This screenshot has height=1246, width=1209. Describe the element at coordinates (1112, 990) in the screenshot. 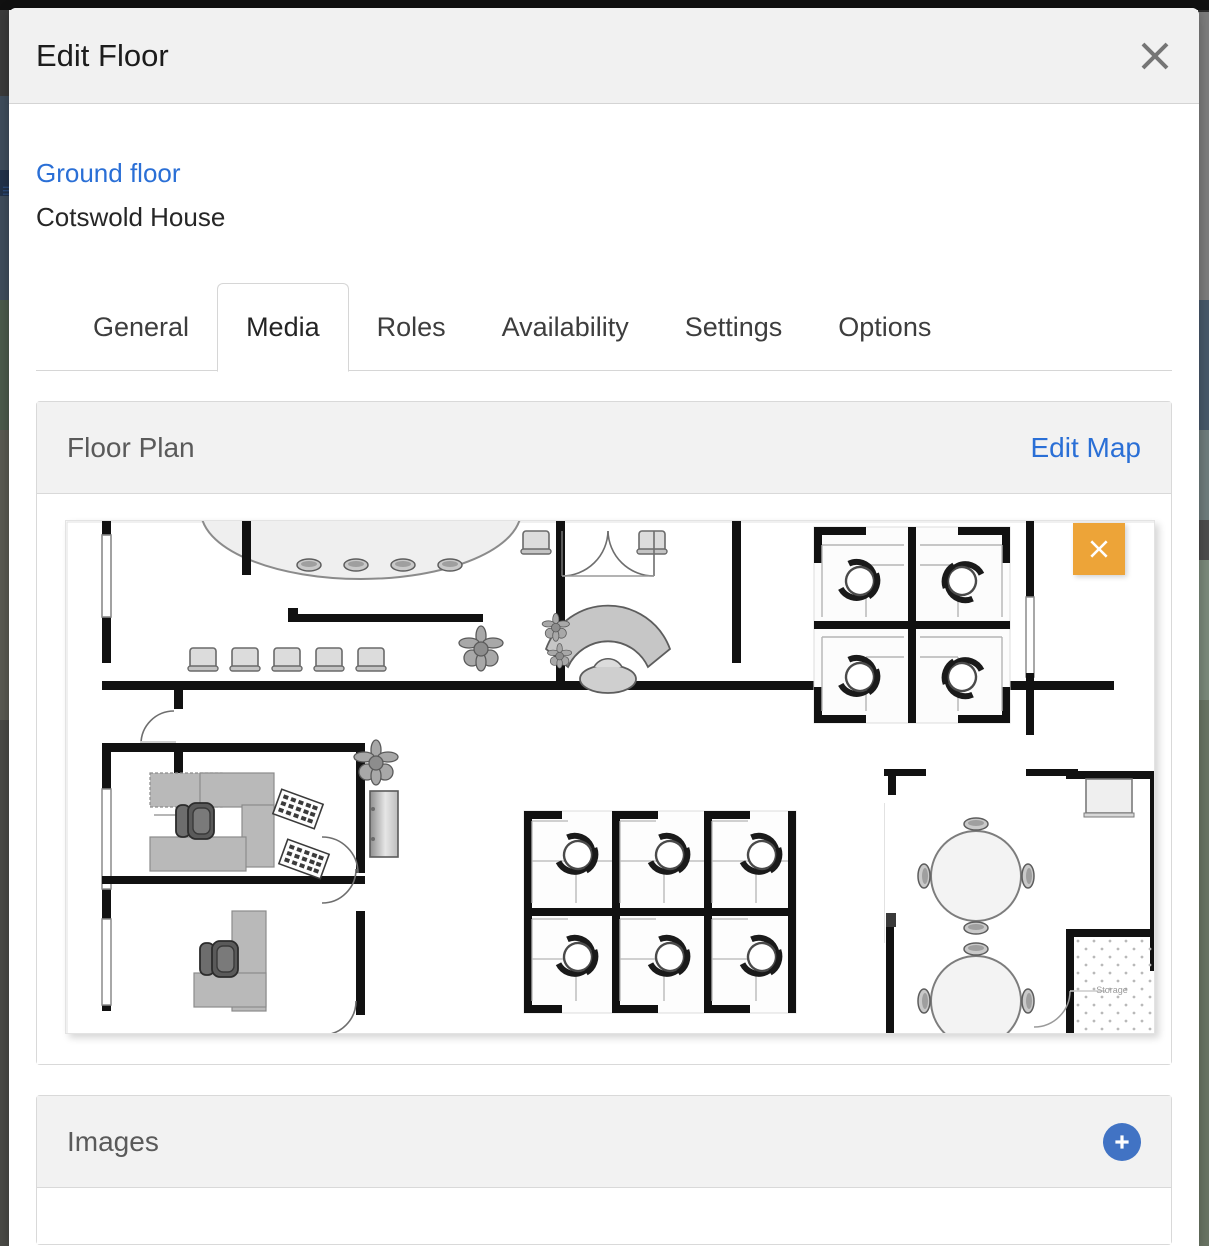

I see `storage-room-label: Storage` at that location.